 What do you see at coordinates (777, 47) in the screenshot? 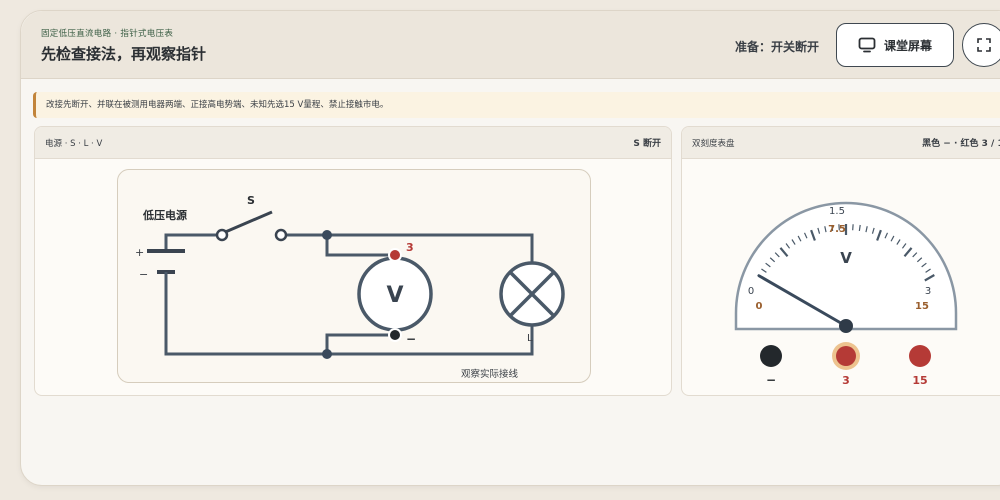
I see `prep-status: 准备：开关断开` at bounding box center [777, 47].